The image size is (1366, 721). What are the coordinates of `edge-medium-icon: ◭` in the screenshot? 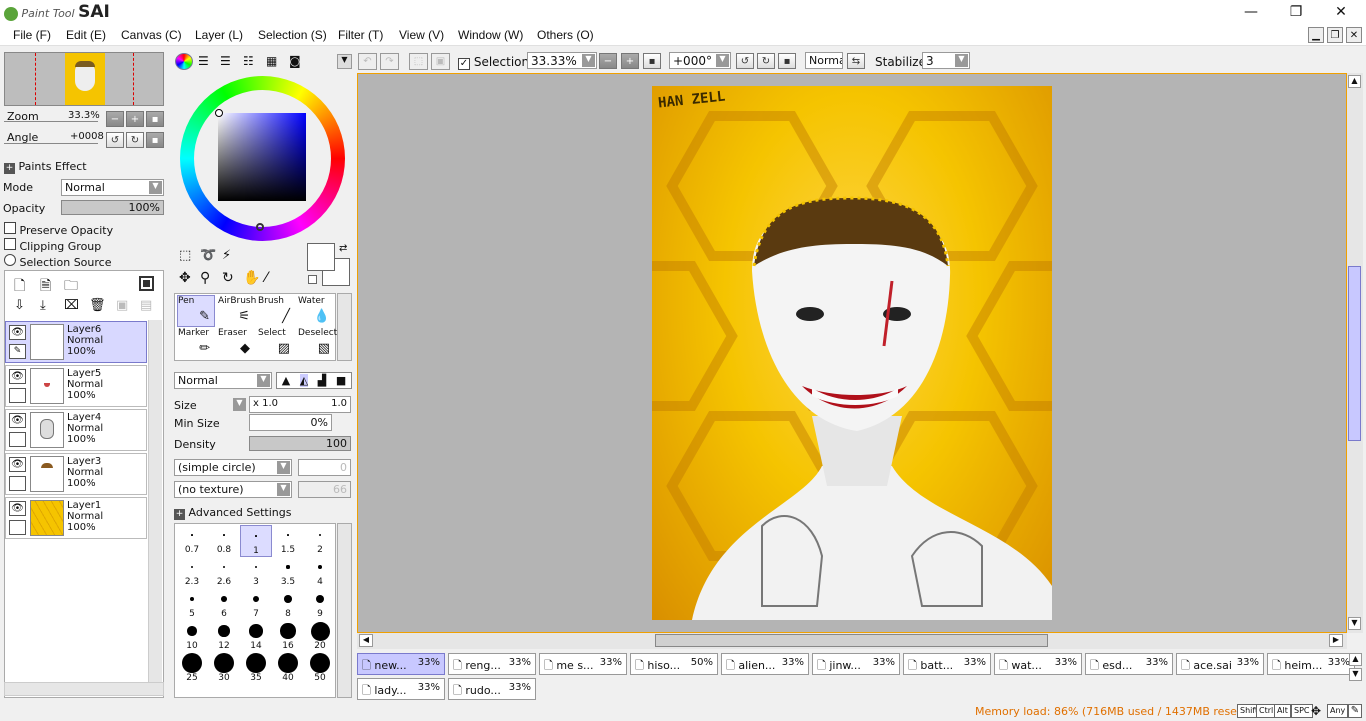 It's located at (304, 380).